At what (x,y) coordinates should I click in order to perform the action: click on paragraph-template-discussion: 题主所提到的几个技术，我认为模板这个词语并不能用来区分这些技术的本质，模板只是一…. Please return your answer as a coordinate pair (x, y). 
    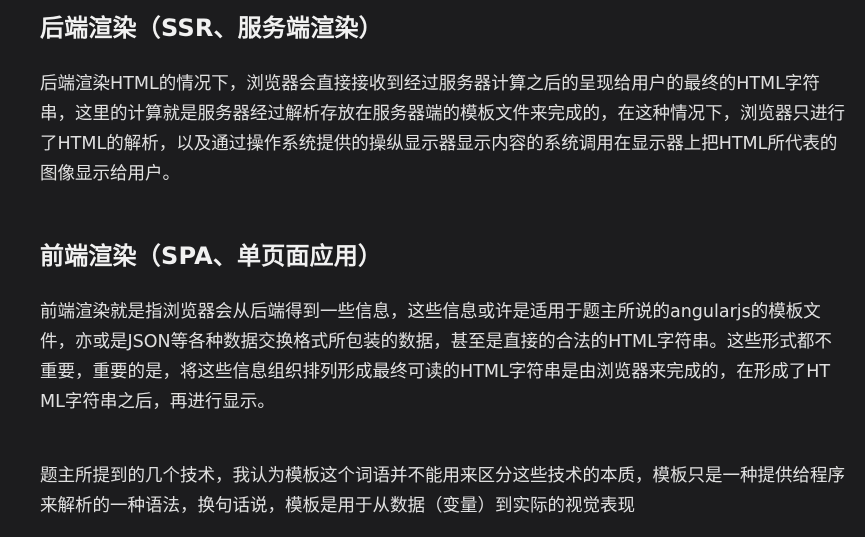
    Looking at the image, I should click on (442, 491).